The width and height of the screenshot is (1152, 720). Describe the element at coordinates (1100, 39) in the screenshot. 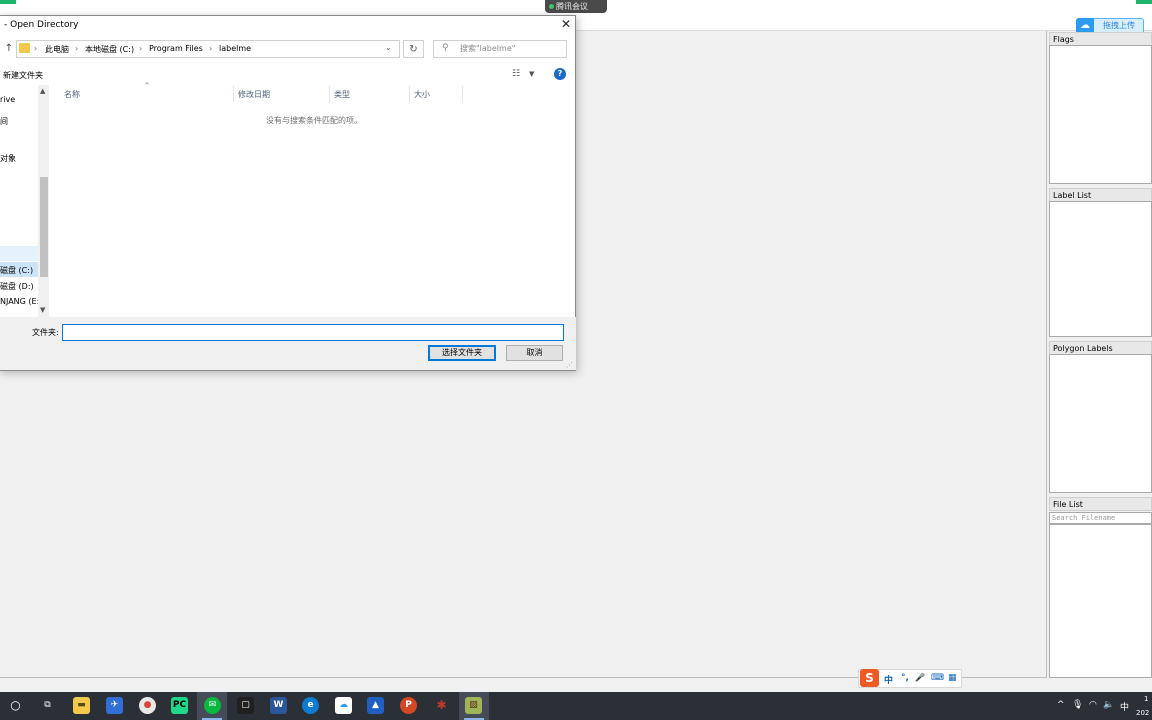

I see `flags-dock-title: Flags` at that location.